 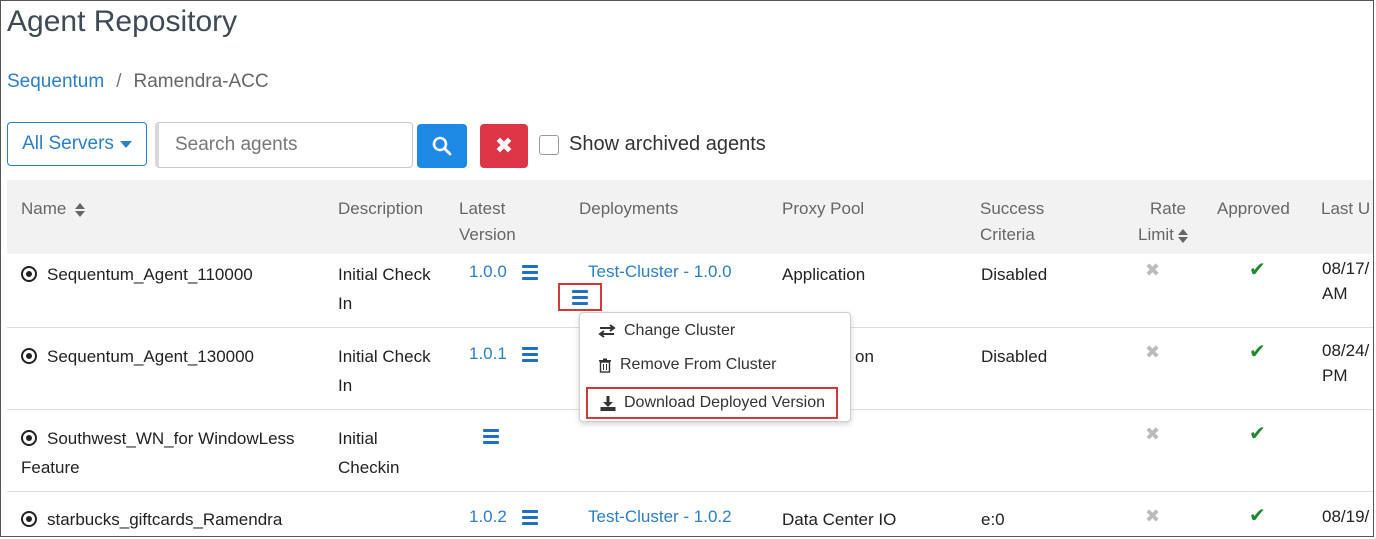 I want to click on change-cluster-menu-item: Change Cluster, so click(x=666, y=331).